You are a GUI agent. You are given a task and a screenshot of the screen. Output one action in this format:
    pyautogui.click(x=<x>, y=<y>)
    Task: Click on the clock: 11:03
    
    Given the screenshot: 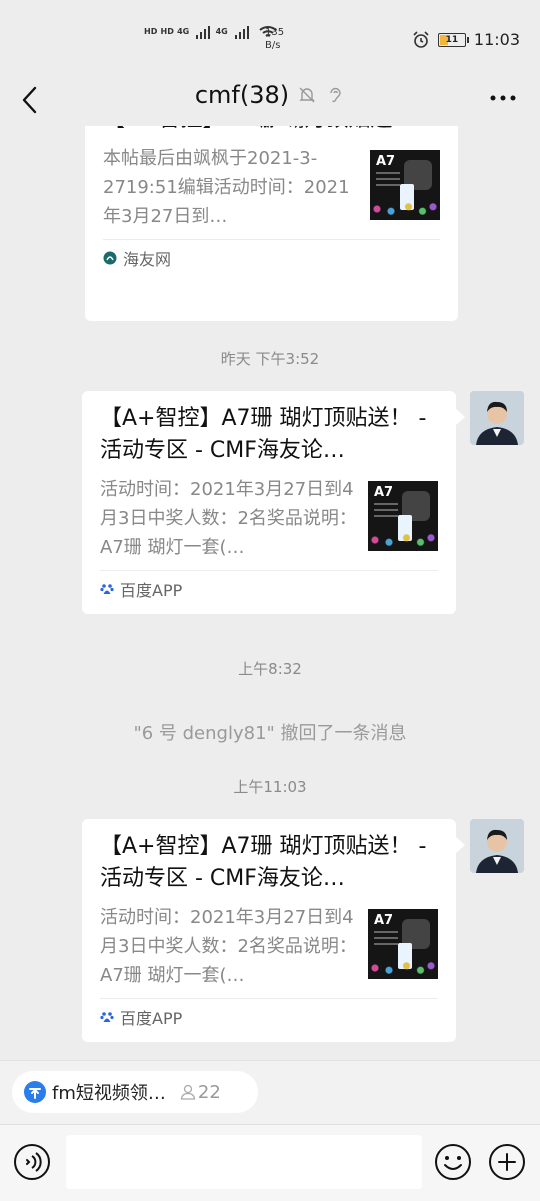 What is the action you would take?
    pyautogui.click(x=496, y=39)
    